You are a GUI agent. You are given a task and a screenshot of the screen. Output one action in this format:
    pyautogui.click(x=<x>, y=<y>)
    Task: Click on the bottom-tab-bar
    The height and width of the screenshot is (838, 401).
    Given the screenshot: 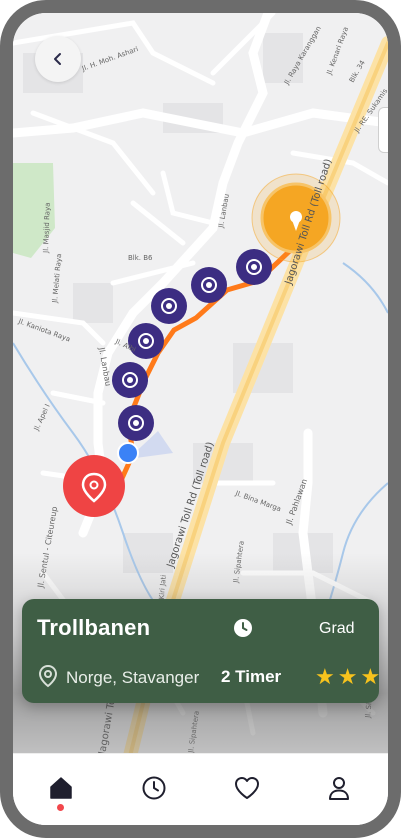 What is the action you would take?
    pyautogui.click(x=200, y=789)
    